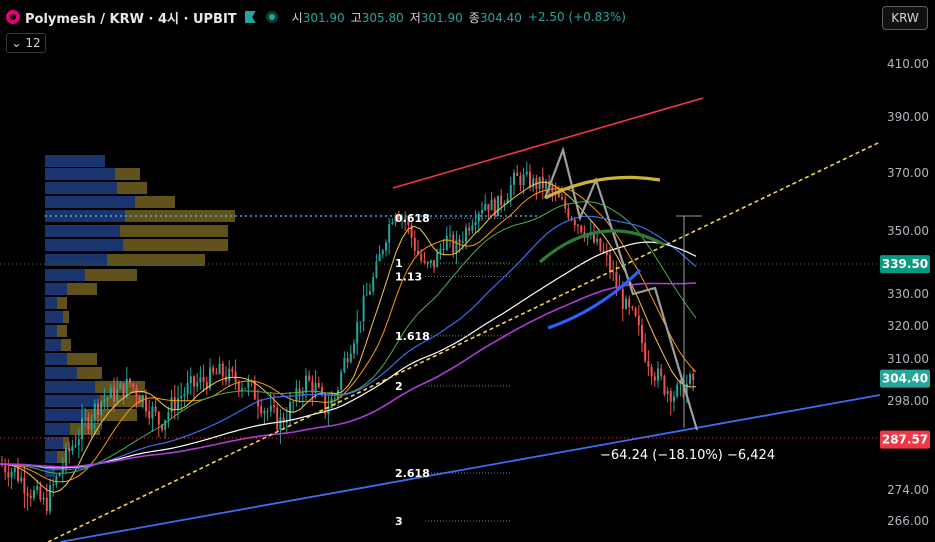  I want to click on chevron-down-icon: ⌄, so click(16, 43).